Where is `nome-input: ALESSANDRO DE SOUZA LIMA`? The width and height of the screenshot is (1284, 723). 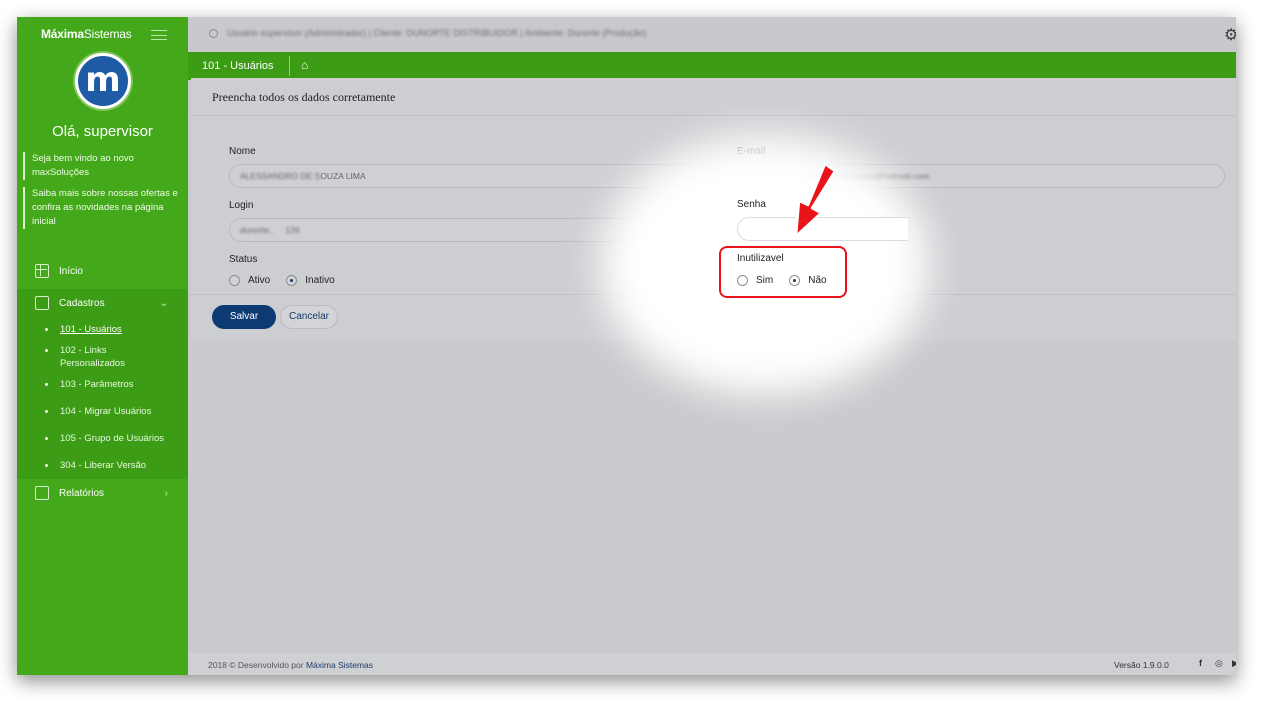 nome-input: ALESSANDRO DE SOUZA LIMA is located at coordinates (473, 176).